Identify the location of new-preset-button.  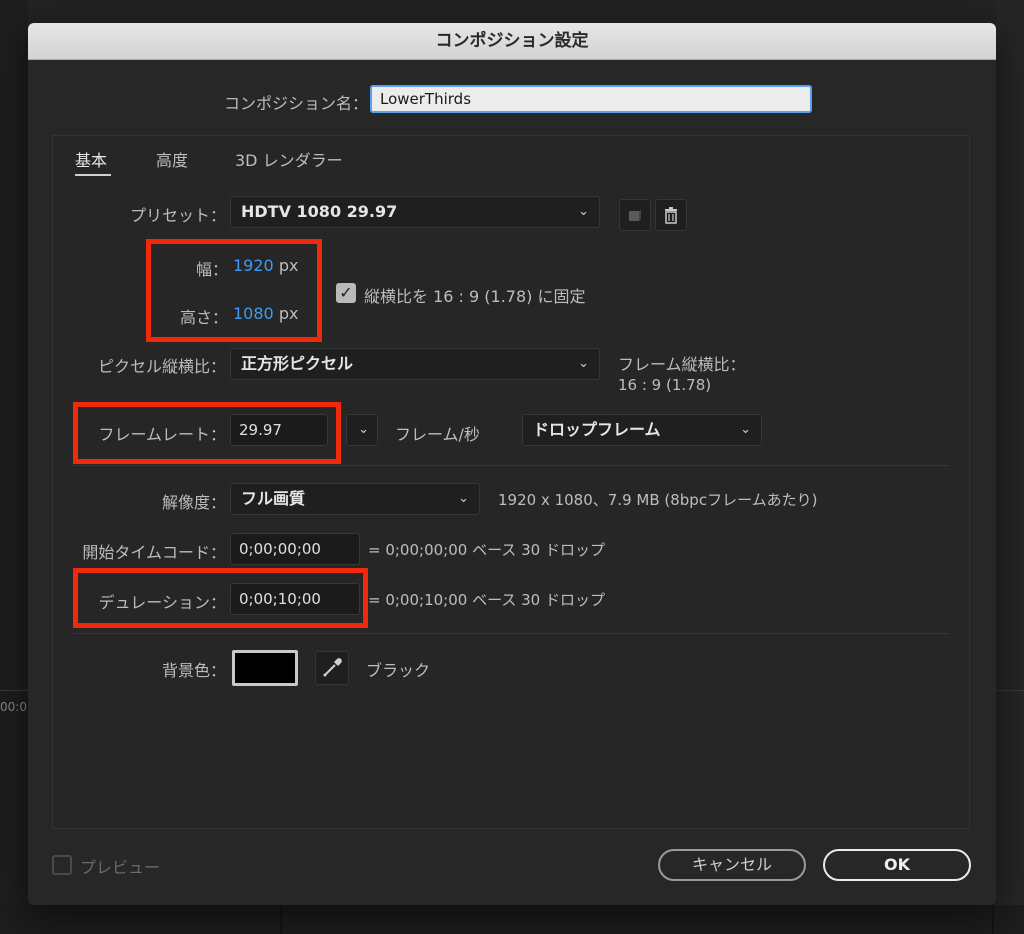
(635, 215).